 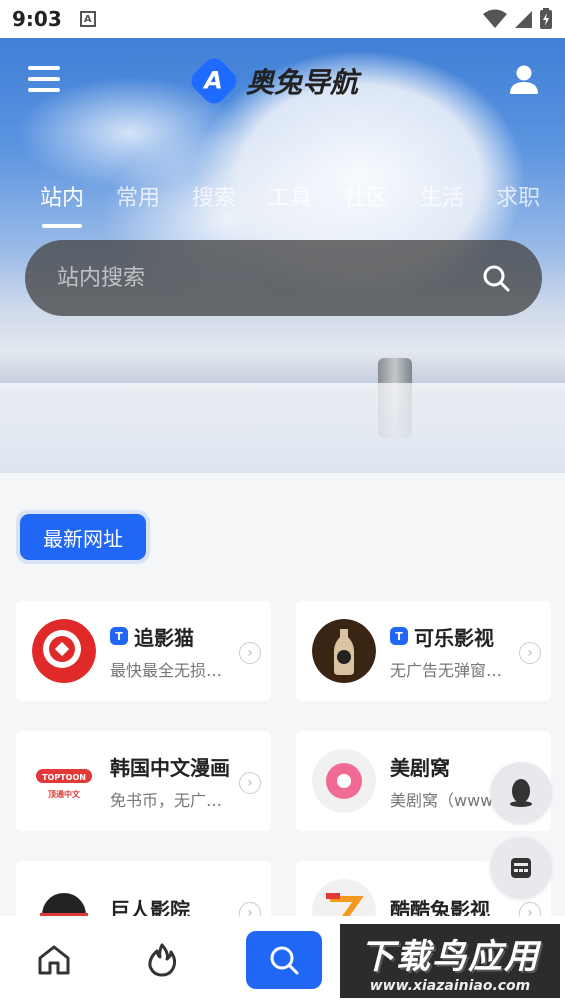 I want to click on svg-text: TOPTOON, so click(x=64, y=777).